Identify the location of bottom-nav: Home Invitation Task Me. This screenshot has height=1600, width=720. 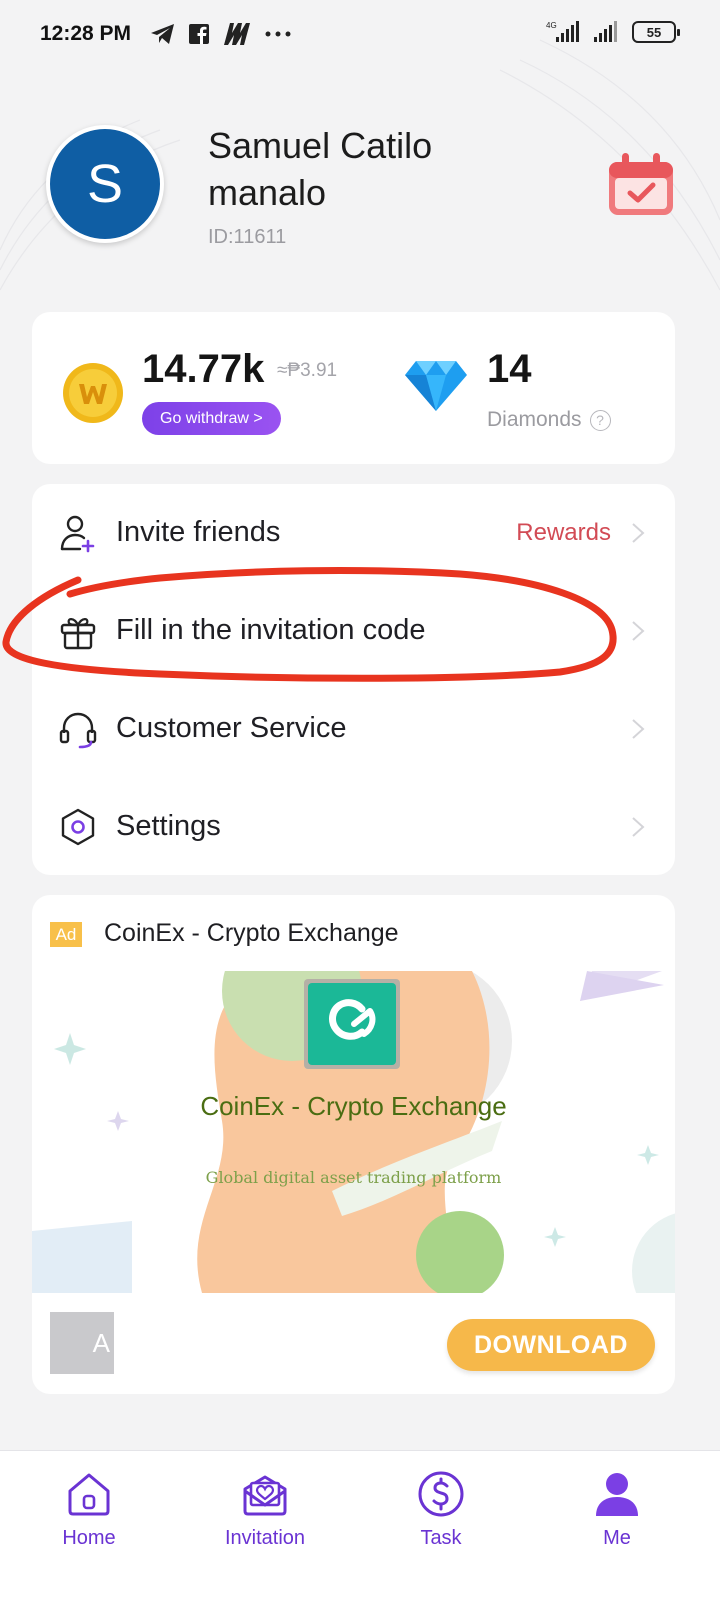
(360, 1525).